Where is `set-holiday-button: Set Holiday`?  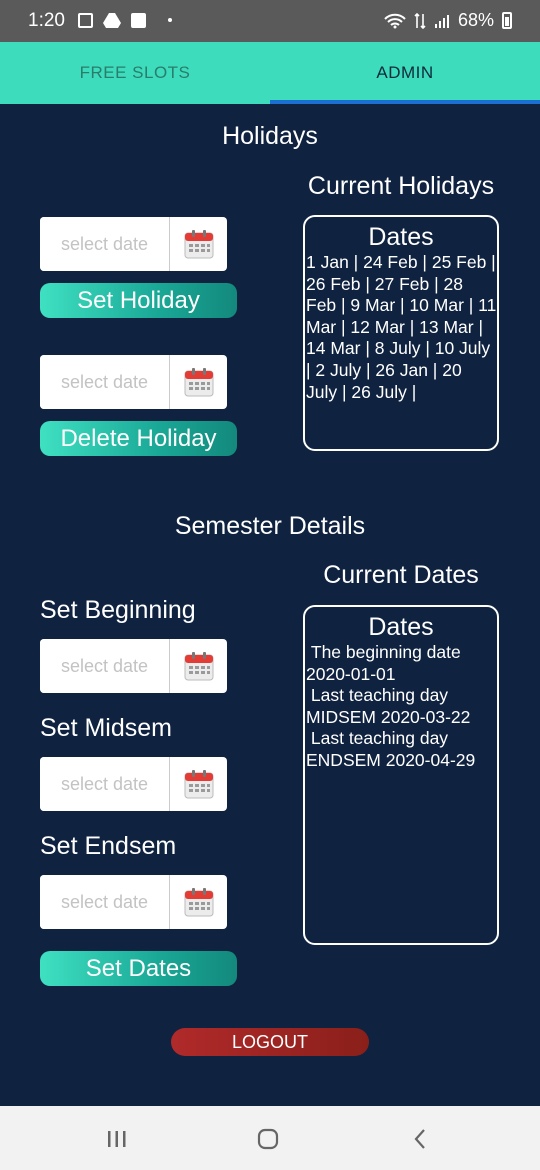
set-holiday-button: Set Holiday is located at coordinates (138, 300).